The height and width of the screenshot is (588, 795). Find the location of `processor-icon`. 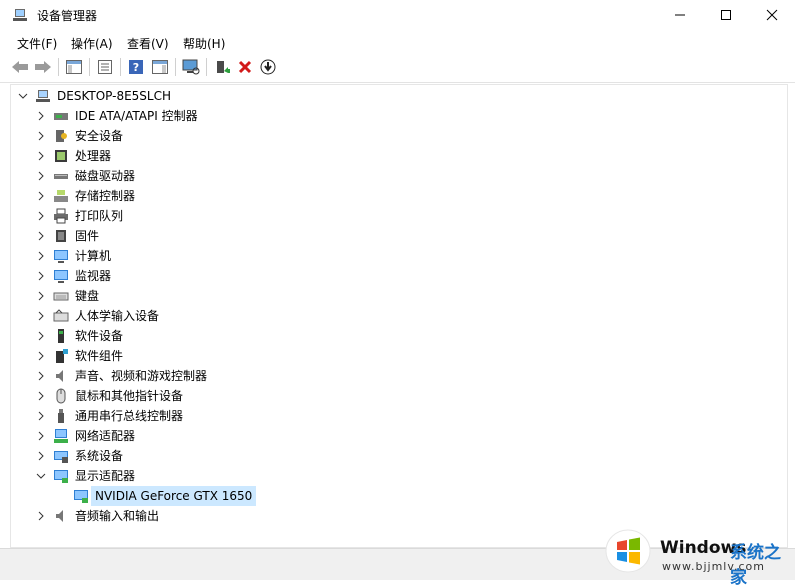

processor-icon is located at coordinates (61, 156).